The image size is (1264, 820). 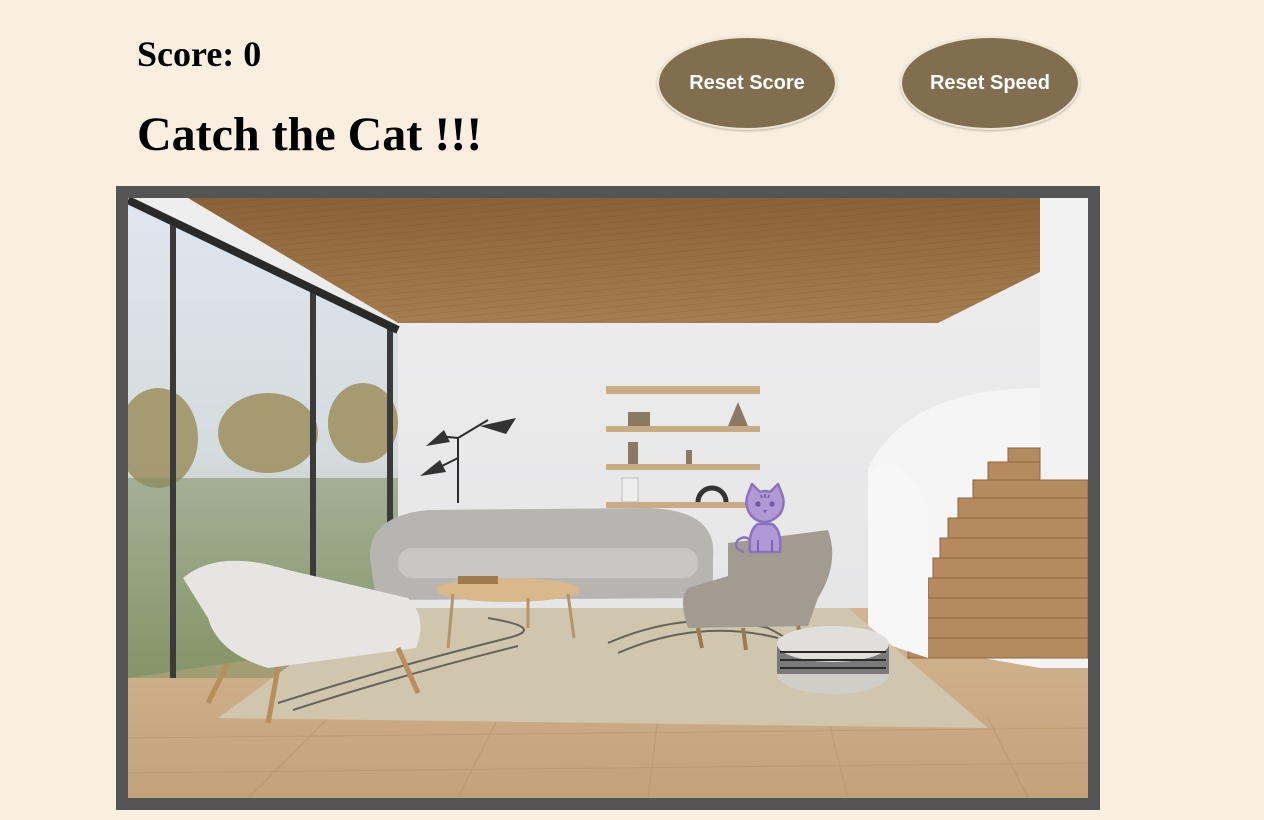 What do you see at coordinates (990, 83) in the screenshot?
I see `reset-speed-button: Reset Speed` at bounding box center [990, 83].